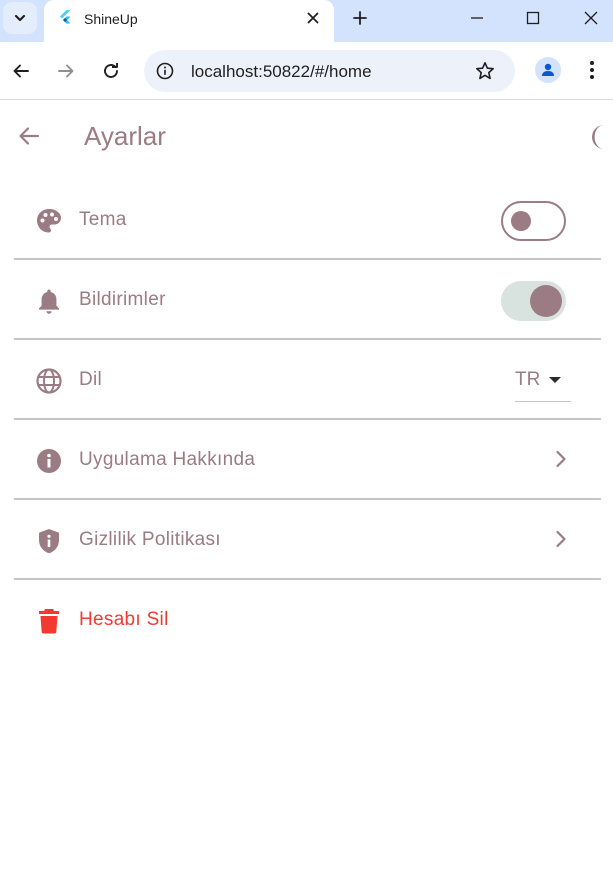  What do you see at coordinates (543, 381) in the screenshot?
I see `language-dropdown: TR` at bounding box center [543, 381].